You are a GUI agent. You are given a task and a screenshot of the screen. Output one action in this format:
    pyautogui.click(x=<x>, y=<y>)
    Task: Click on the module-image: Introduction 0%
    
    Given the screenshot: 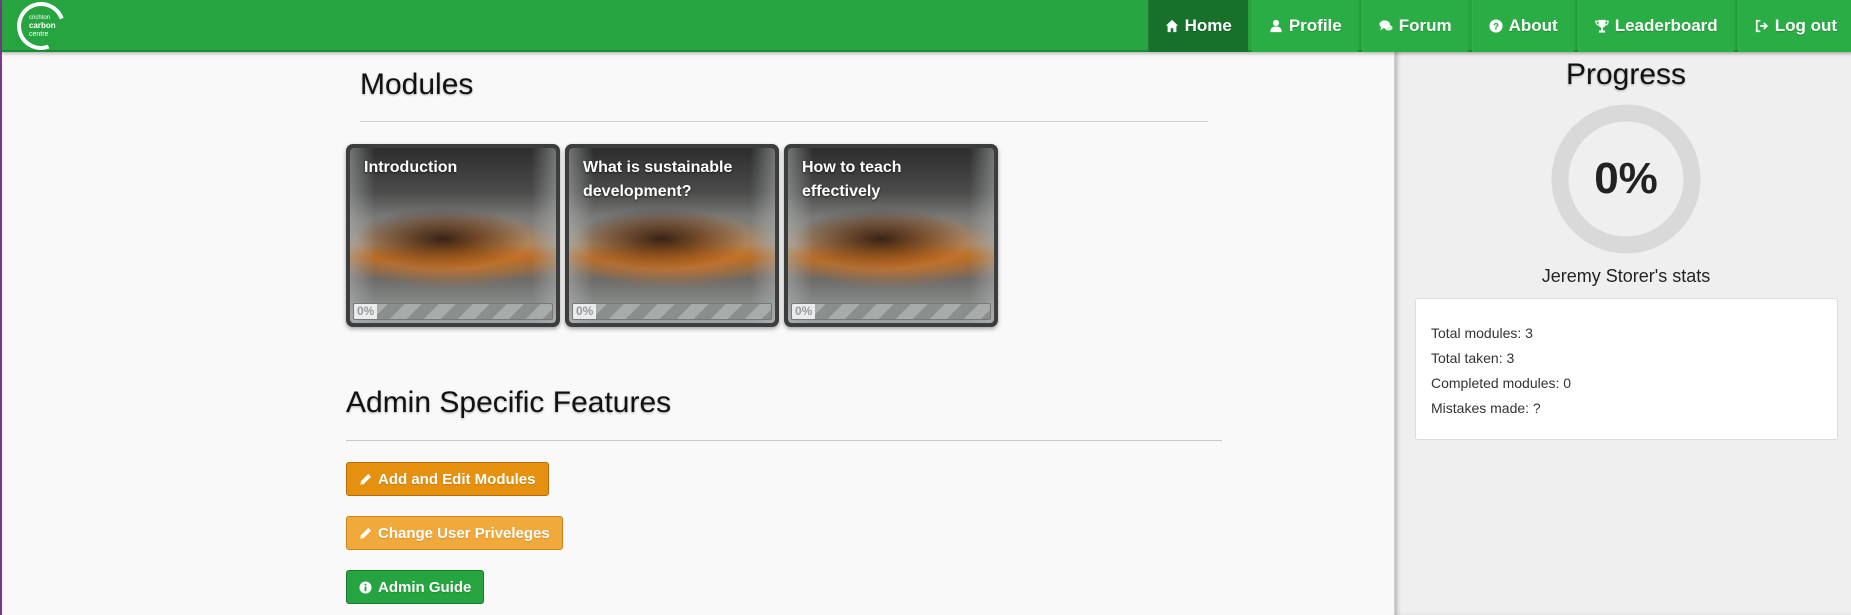 What is the action you would take?
    pyautogui.click(x=453, y=235)
    